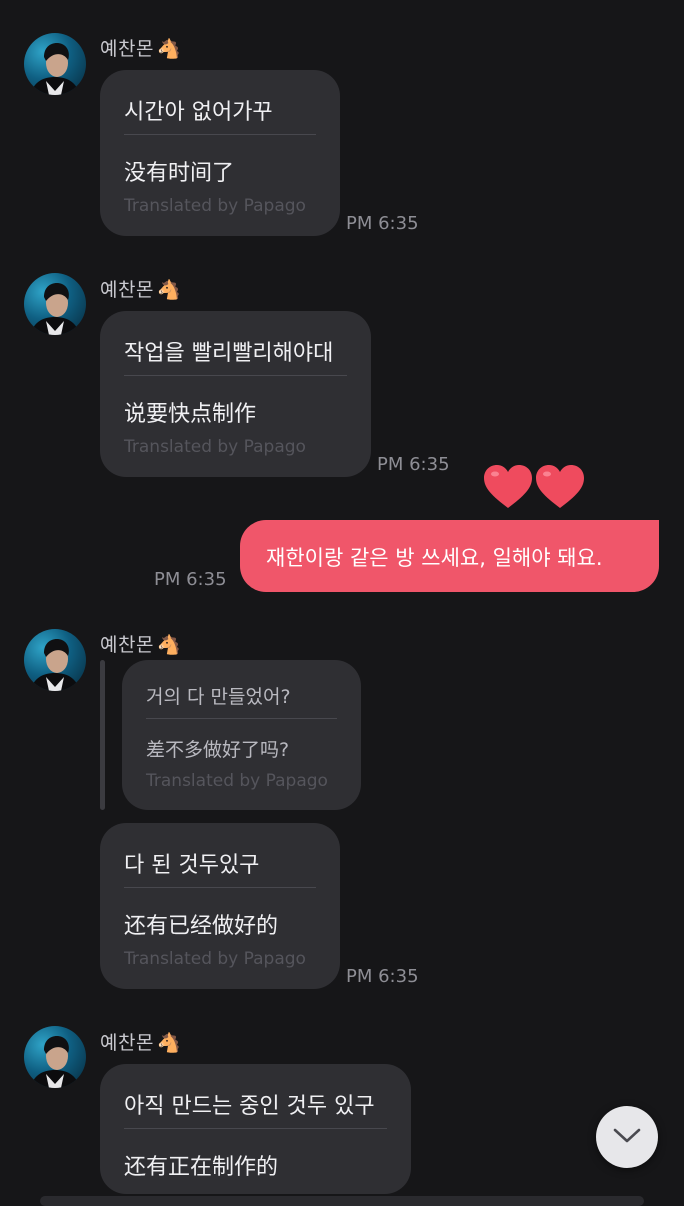 This screenshot has height=1206, width=684. Describe the element at coordinates (218, 697) in the screenshot. I see `quoted-original-text: 거의 다 만들었어?` at that location.